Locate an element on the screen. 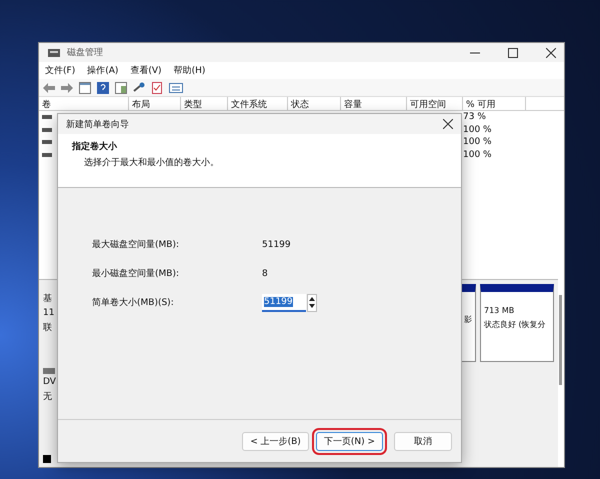 This screenshot has height=479, width=600. disk-label-text: DV is located at coordinates (50, 382).